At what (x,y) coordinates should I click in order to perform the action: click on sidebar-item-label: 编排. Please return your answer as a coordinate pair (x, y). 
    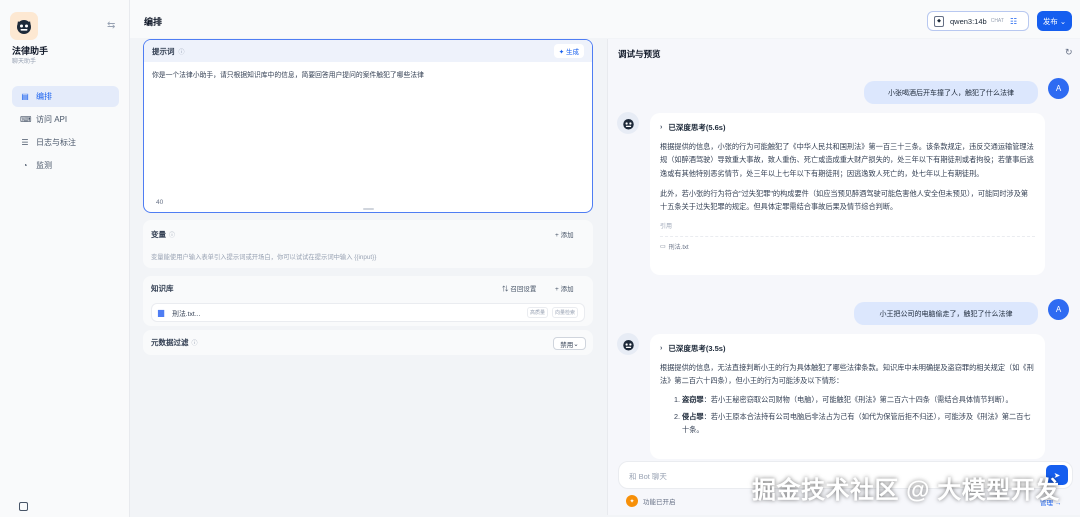
    Looking at the image, I should click on (44, 96).